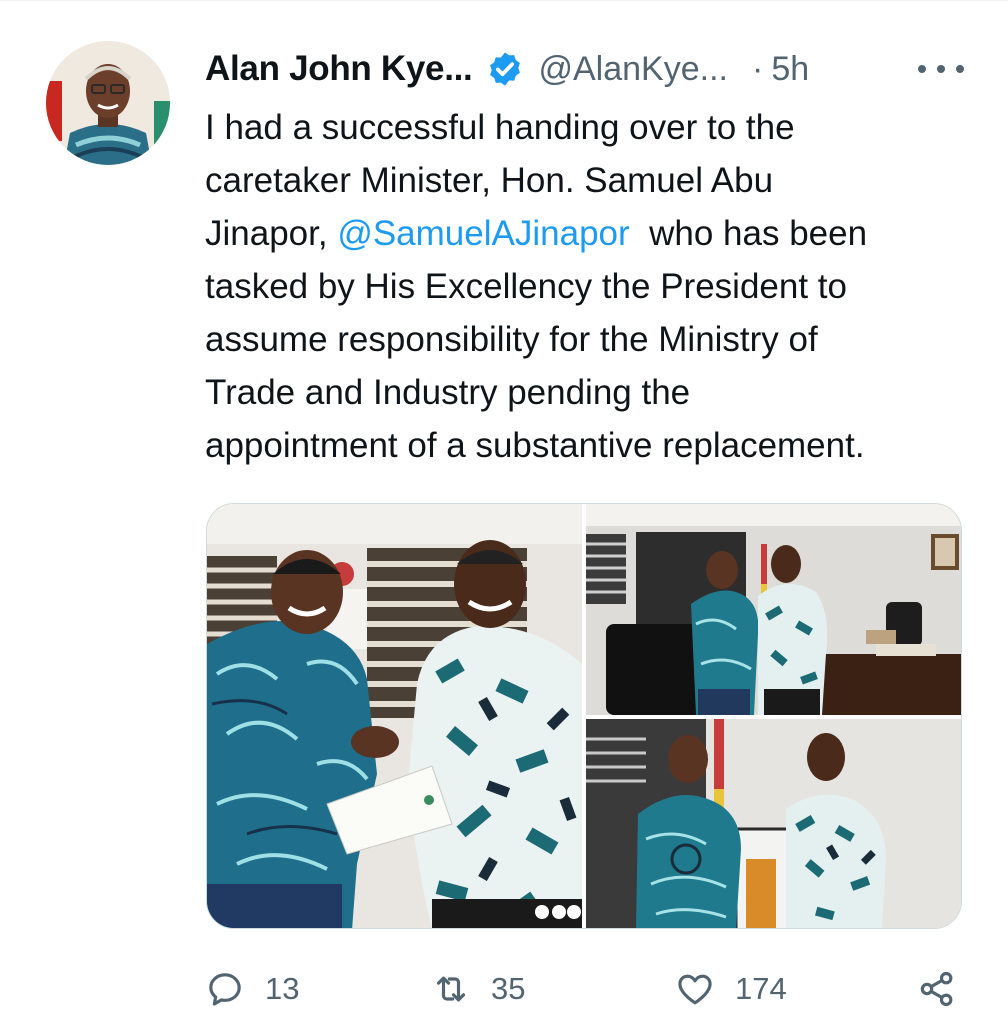 This screenshot has height=1024, width=1008. What do you see at coordinates (761, 988) in the screenshot?
I see `like-count: 174` at bounding box center [761, 988].